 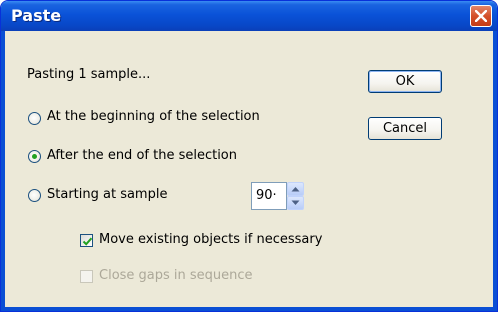 What do you see at coordinates (405, 128) in the screenshot?
I see `cancel-button: Cancel` at bounding box center [405, 128].